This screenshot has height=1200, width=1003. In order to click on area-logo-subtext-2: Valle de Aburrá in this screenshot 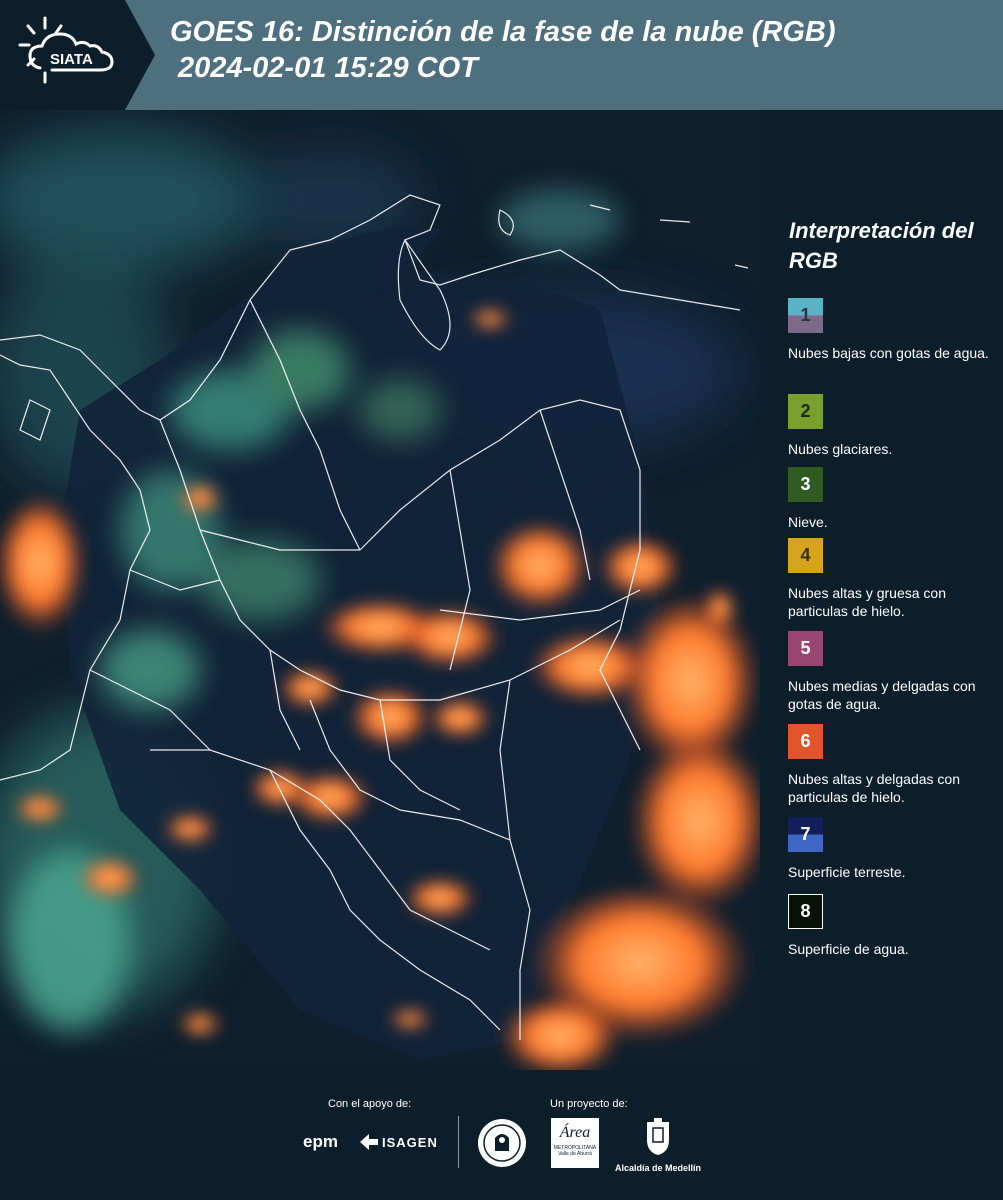, I will do `click(575, 1154)`.